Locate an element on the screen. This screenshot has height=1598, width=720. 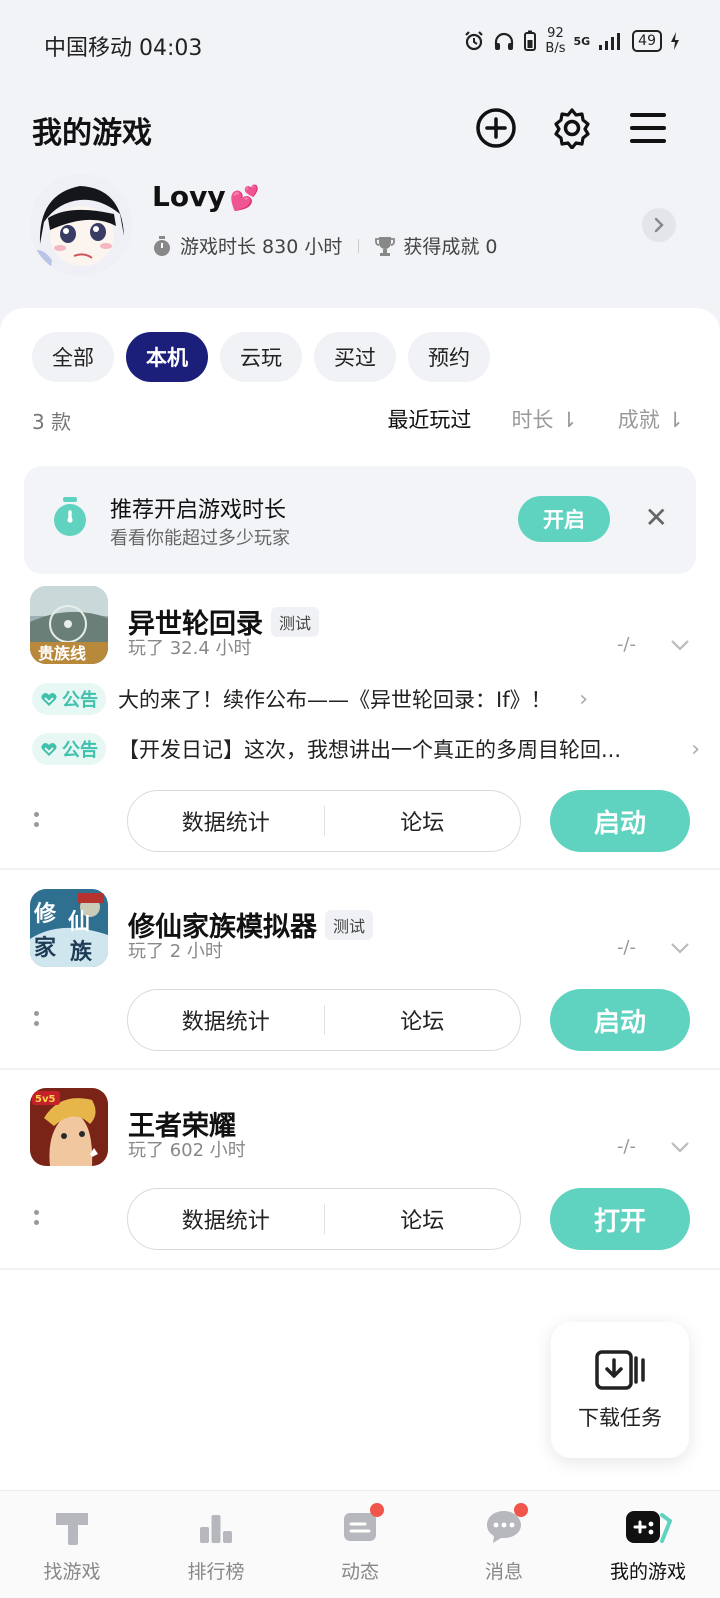
sort-options: 最近玩过 时长 ⇂ 成就 ⇂ is located at coordinates (535, 419).